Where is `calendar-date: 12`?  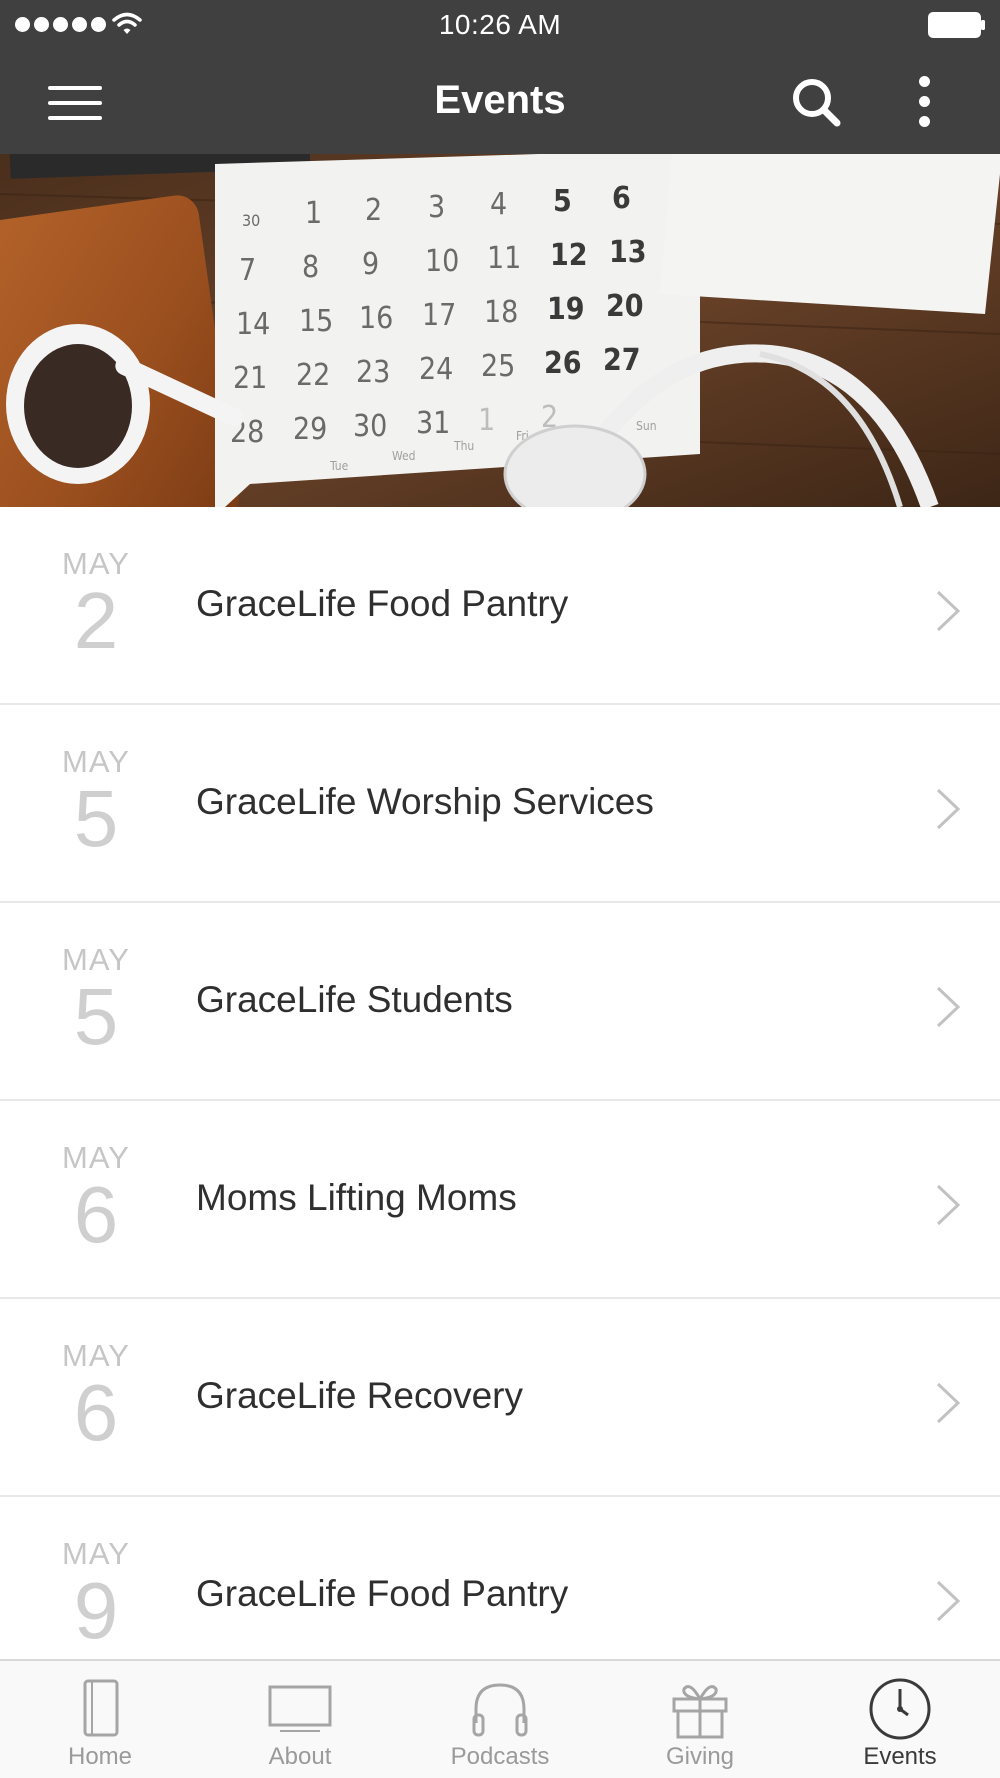
calendar-date: 12 is located at coordinates (569, 255).